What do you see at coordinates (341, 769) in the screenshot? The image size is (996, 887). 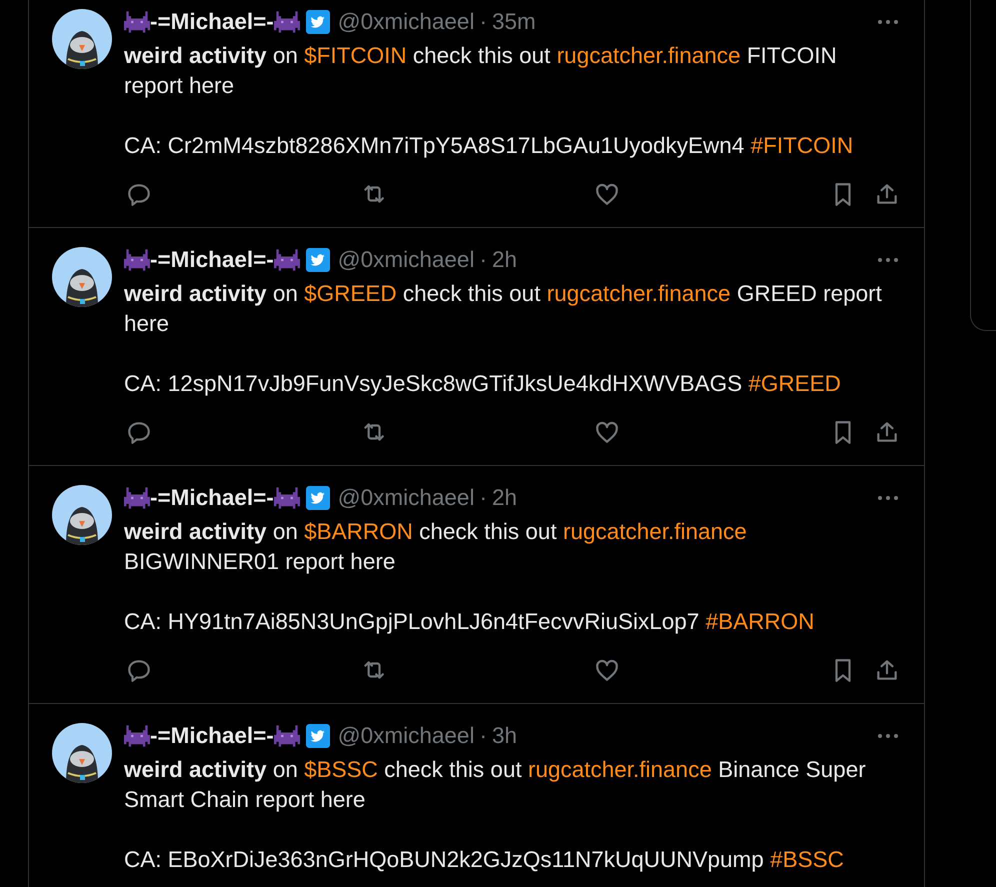 I see `cashtag-link: $BSSC` at bounding box center [341, 769].